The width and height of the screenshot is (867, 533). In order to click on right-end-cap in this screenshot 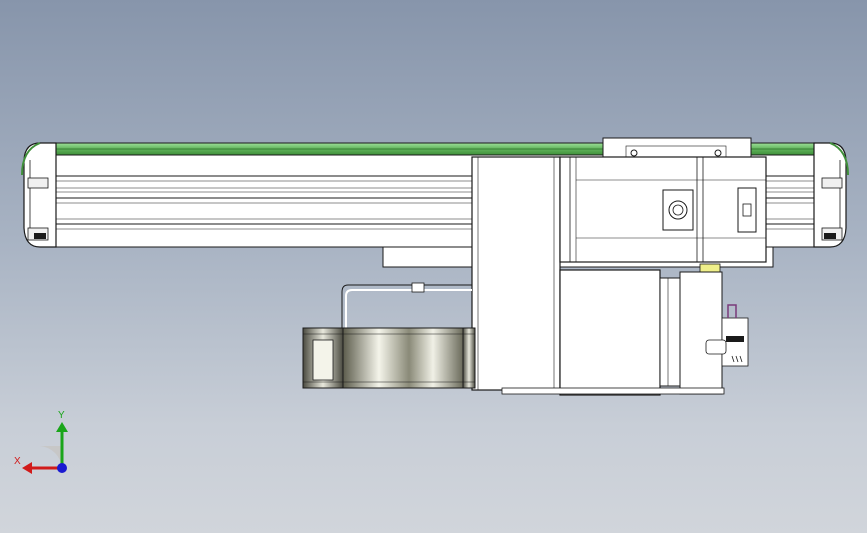, I will do `click(831, 195)`.